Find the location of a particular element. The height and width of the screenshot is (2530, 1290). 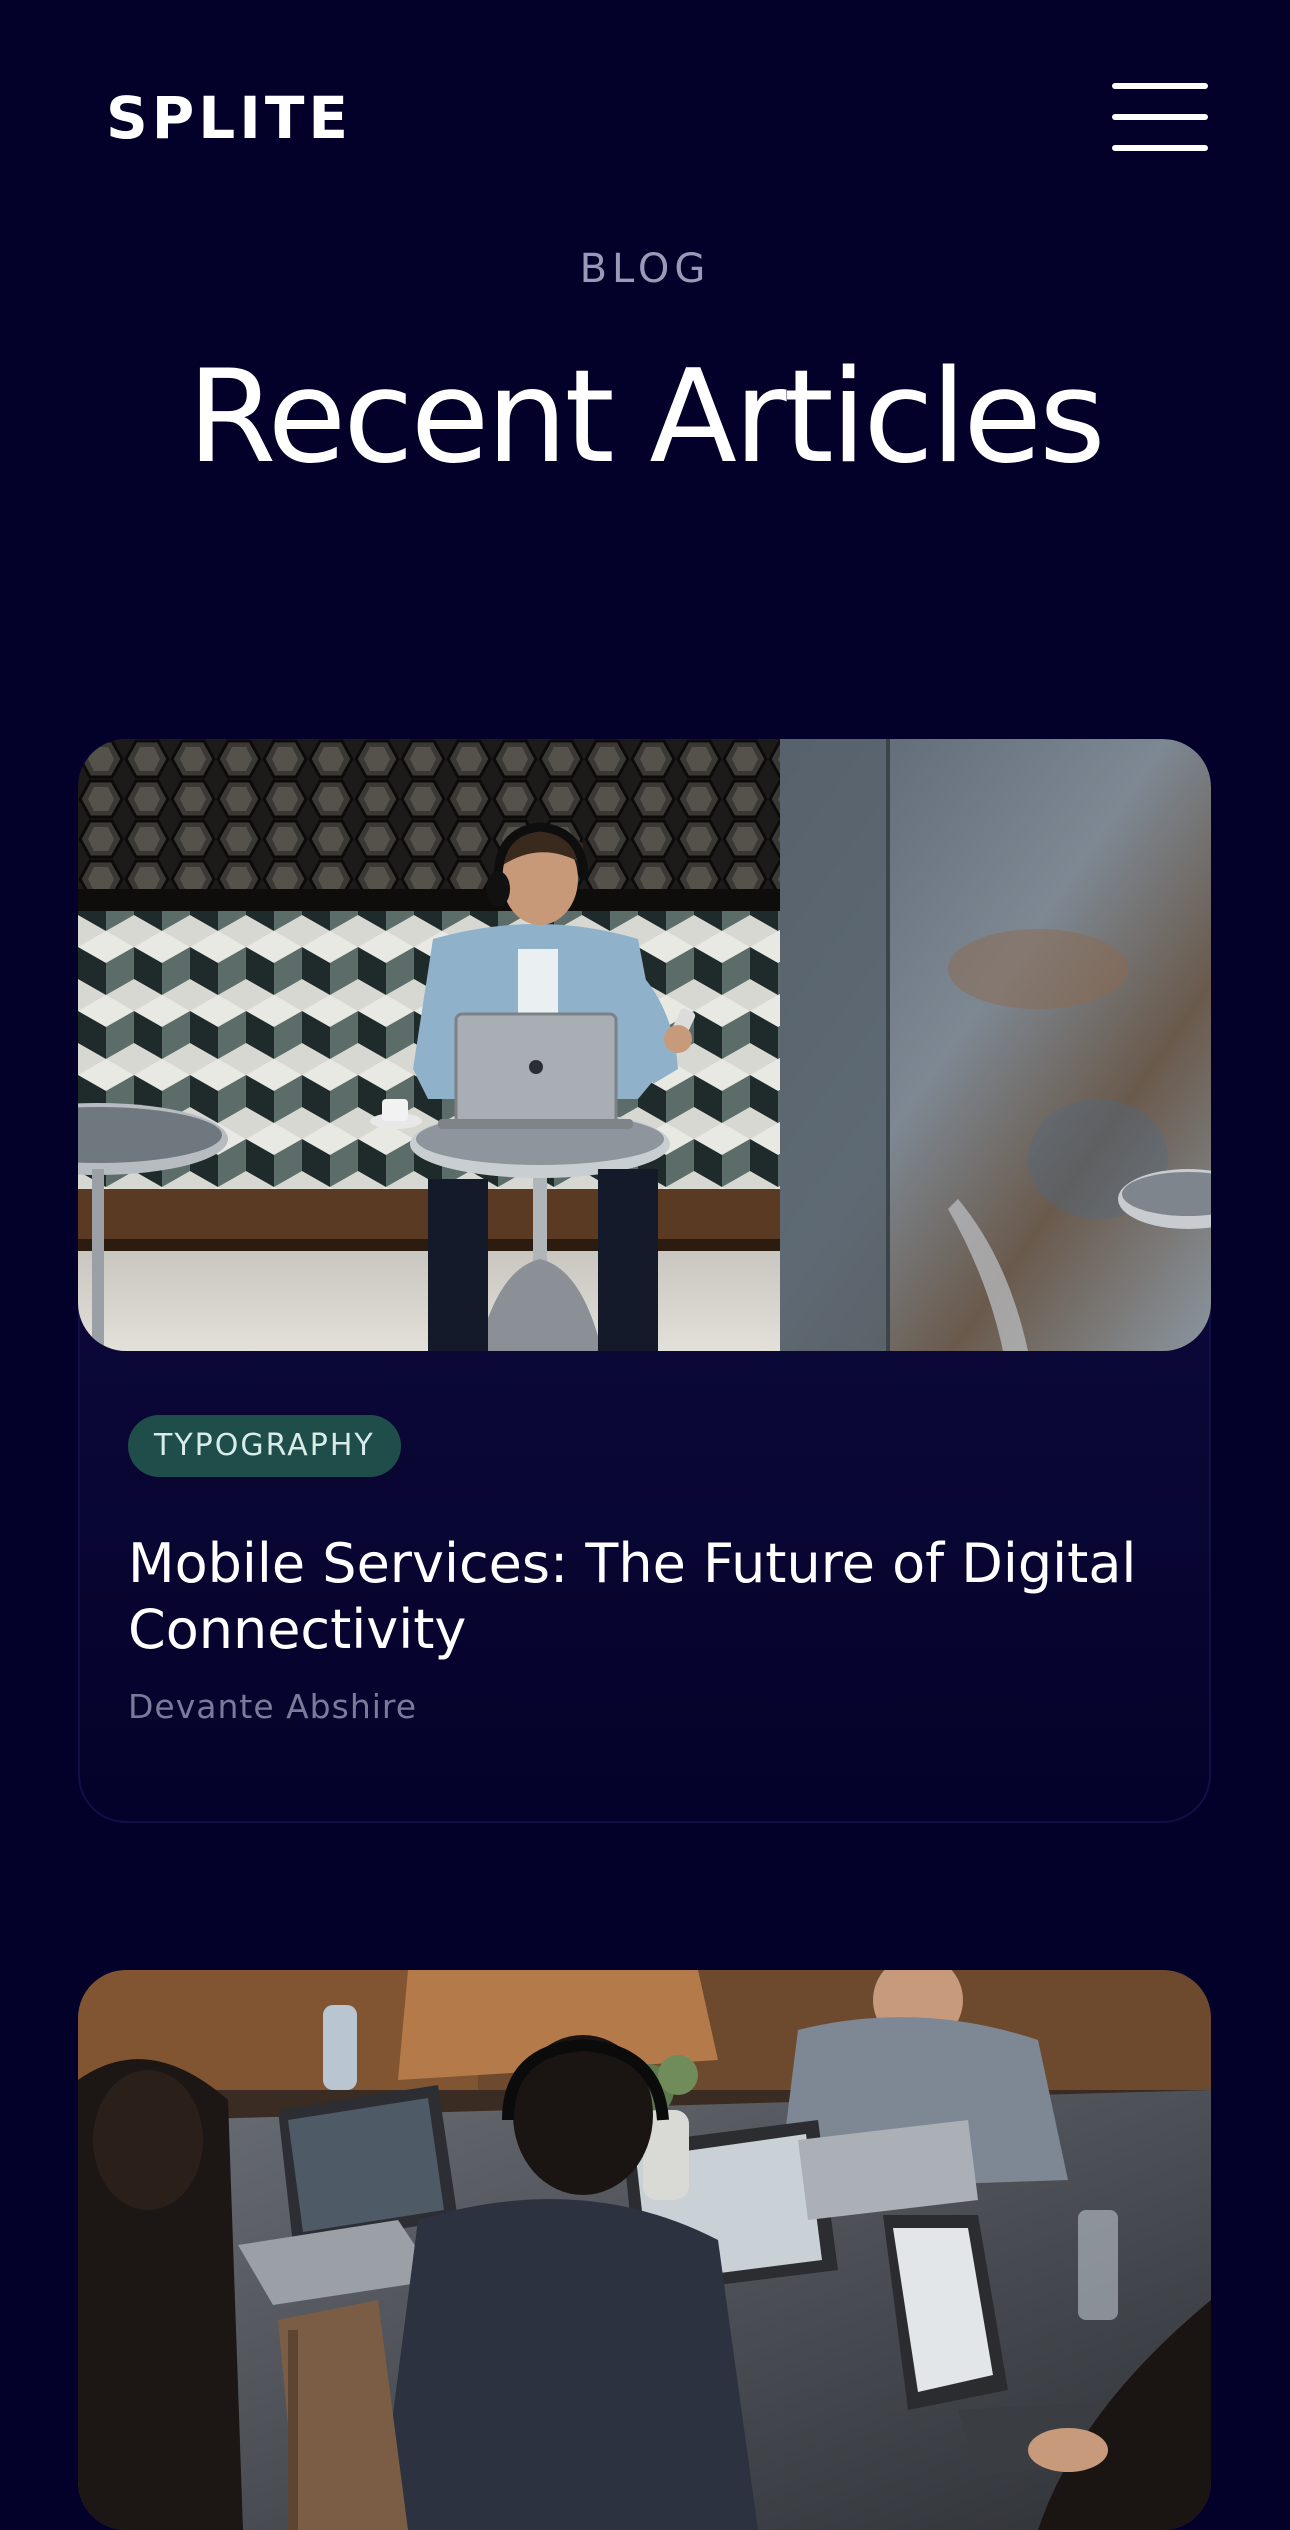

site-header: SPLITE is located at coordinates (645, 120).